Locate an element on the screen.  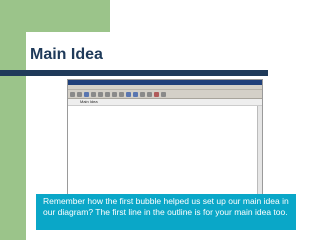
zoom-icon is located at coordinates (163, 94).